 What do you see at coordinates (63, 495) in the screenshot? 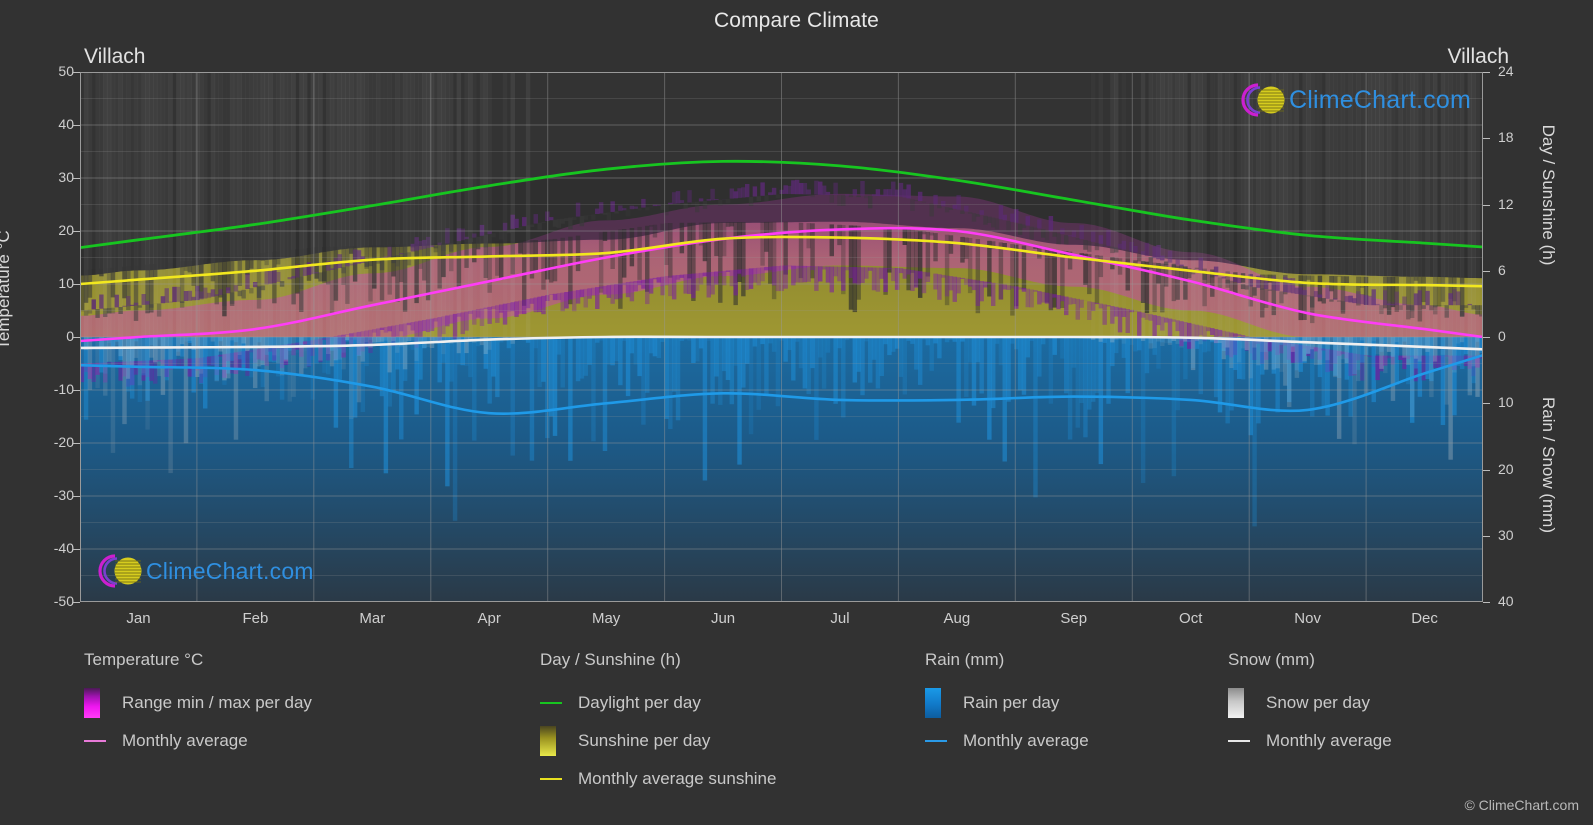
I see `y-tick-left-neg30: -30` at bounding box center [63, 495].